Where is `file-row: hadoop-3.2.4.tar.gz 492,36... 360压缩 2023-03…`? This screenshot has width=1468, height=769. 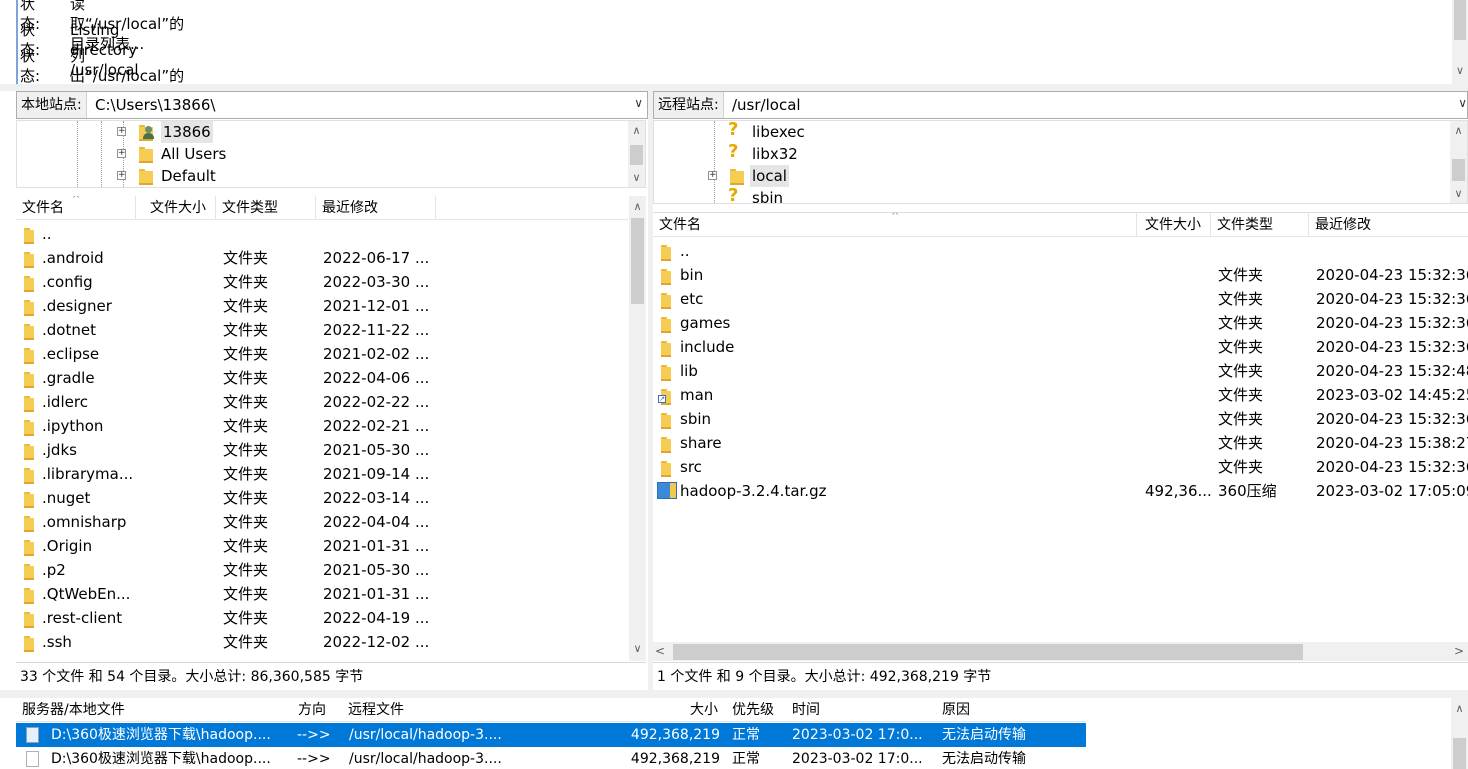
file-row: hadoop-3.2.4.tar.gz 492,36... 360压缩 2023-03… is located at coordinates (1060, 491).